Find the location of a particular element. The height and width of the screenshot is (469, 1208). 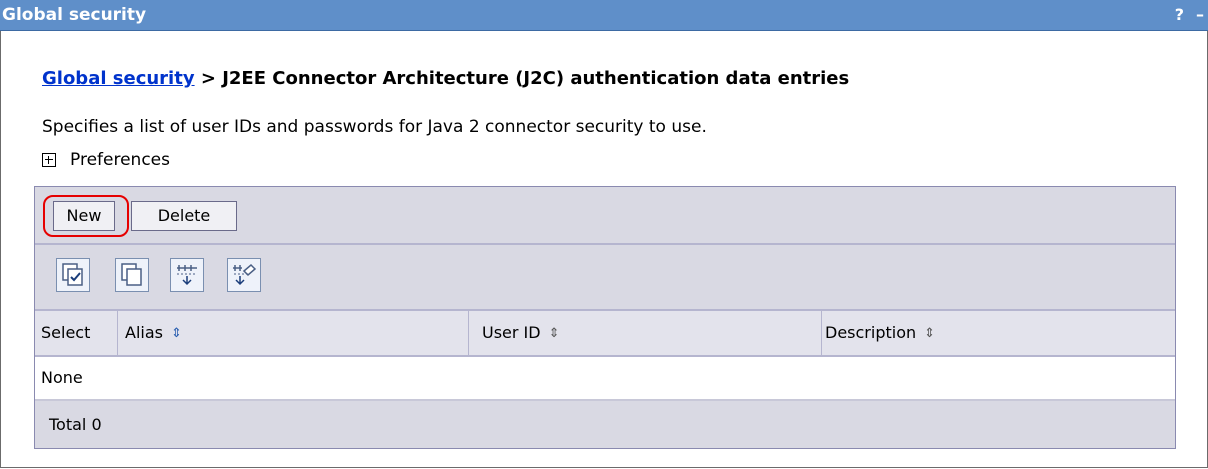

table-total: Total 0 is located at coordinates (605, 424).